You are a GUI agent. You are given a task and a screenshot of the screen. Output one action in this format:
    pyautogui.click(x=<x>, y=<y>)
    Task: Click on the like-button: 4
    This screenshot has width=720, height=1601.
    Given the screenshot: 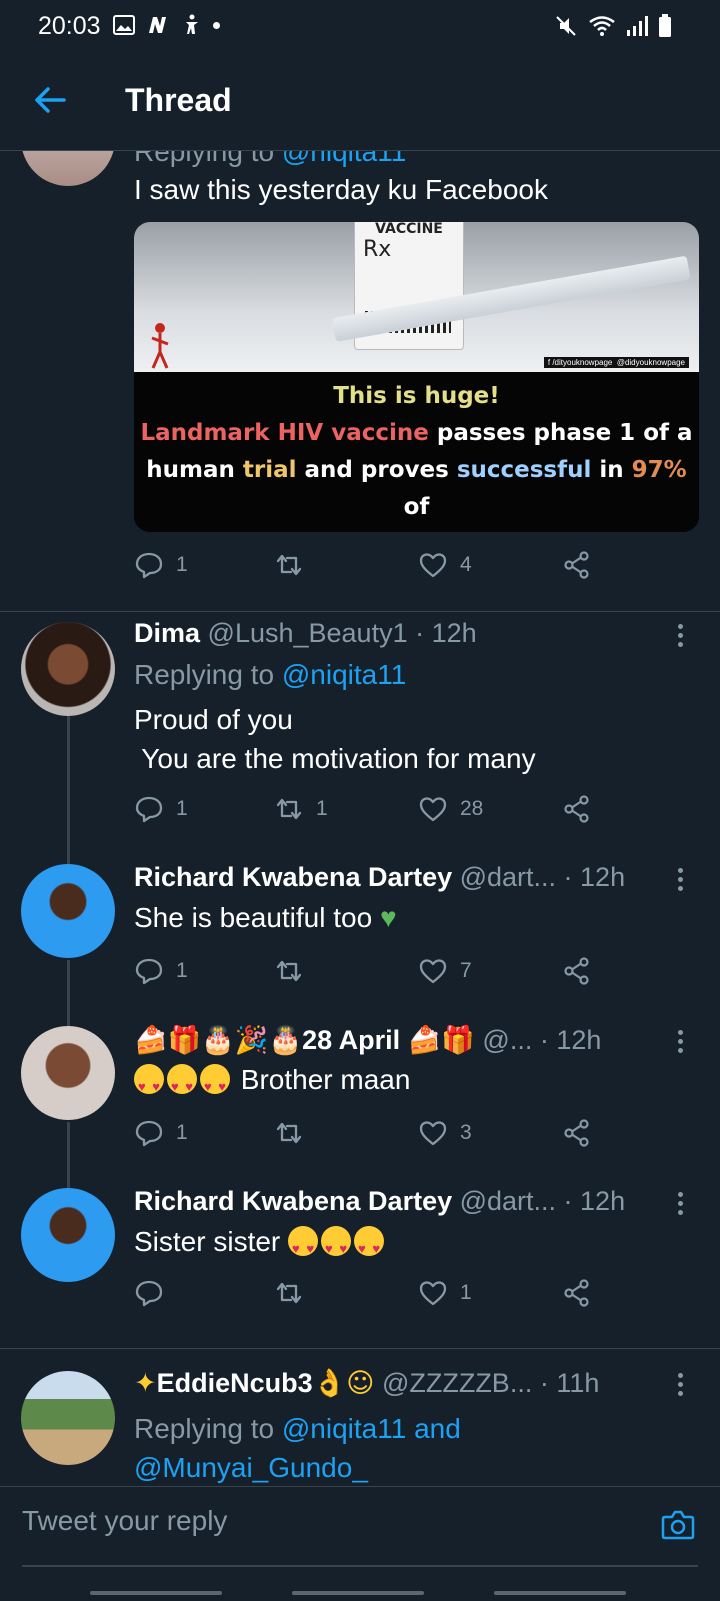 What is the action you would take?
    pyautogui.click(x=445, y=565)
    